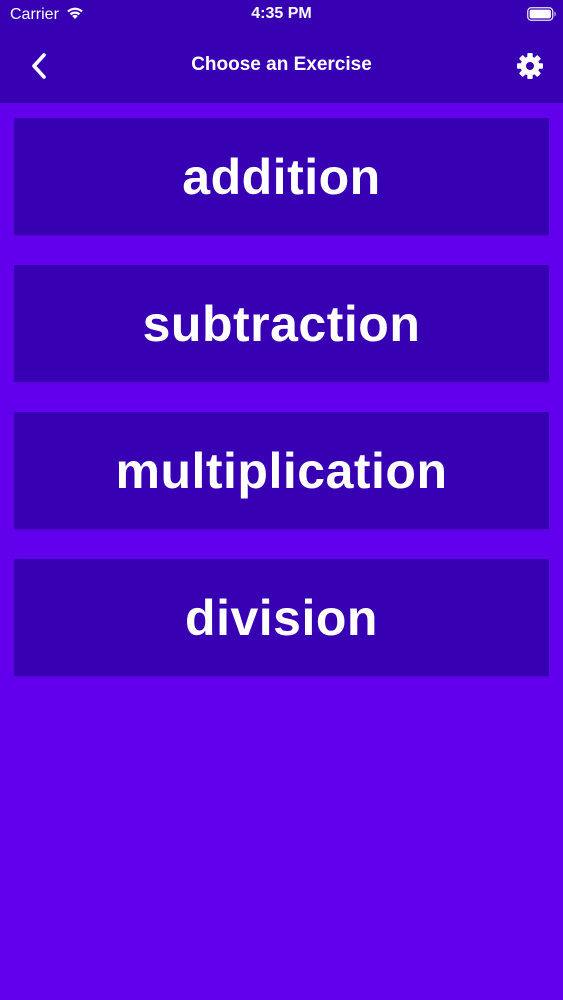 This screenshot has width=563, height=1000. What do you see at coordinates (541, 14) in the screenshot?
I see `battery-icon` at bounding box center [541, 14].